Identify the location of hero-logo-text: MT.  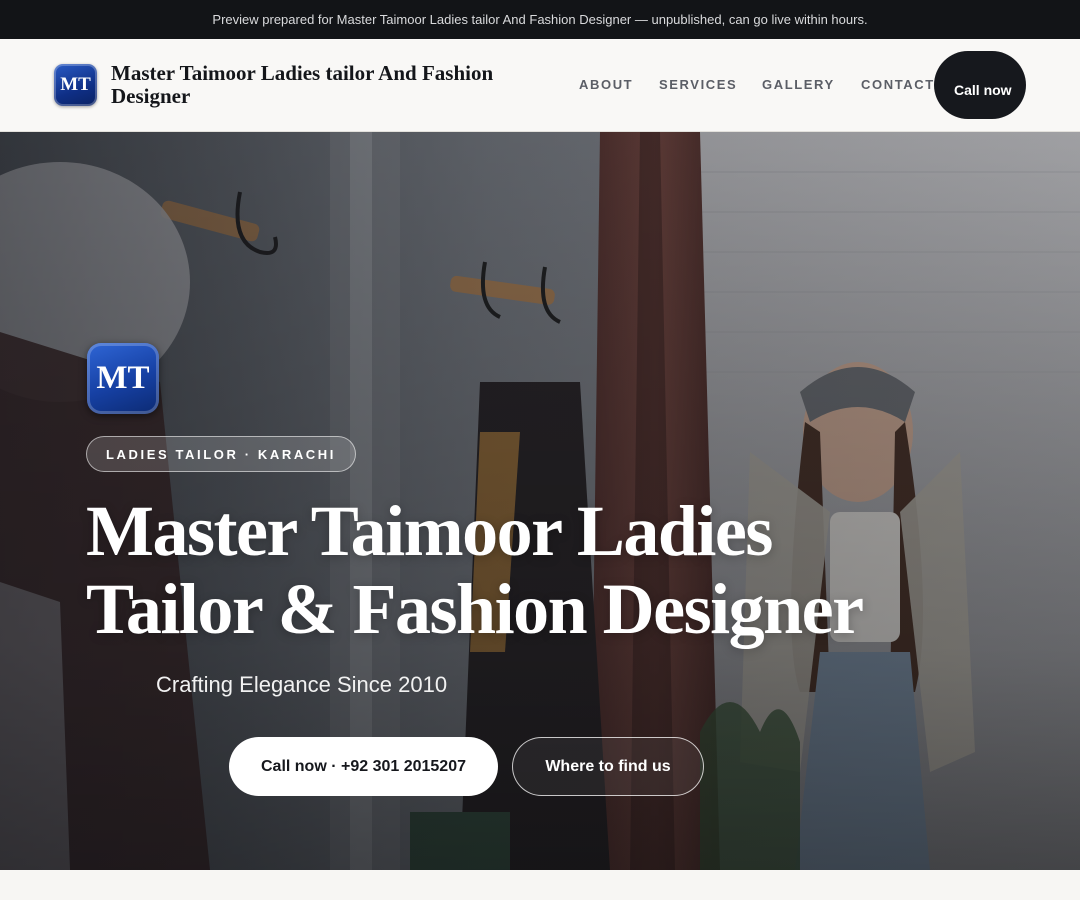
(123, 378).